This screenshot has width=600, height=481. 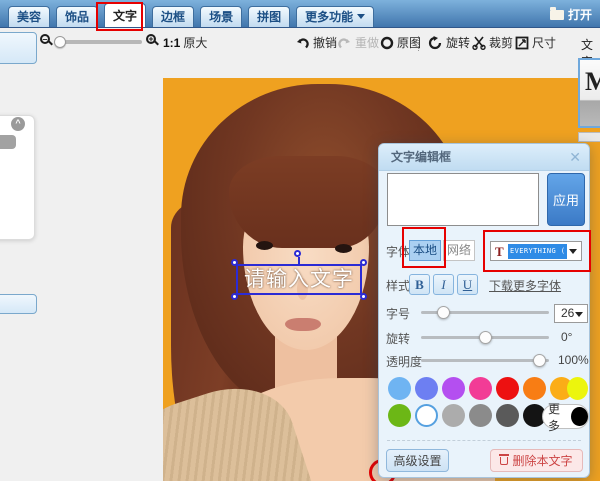 What do you see at coordinates (459, 250) in the screenshot?
I see `font-network-button: 网络` at bounding box center [459, 250].